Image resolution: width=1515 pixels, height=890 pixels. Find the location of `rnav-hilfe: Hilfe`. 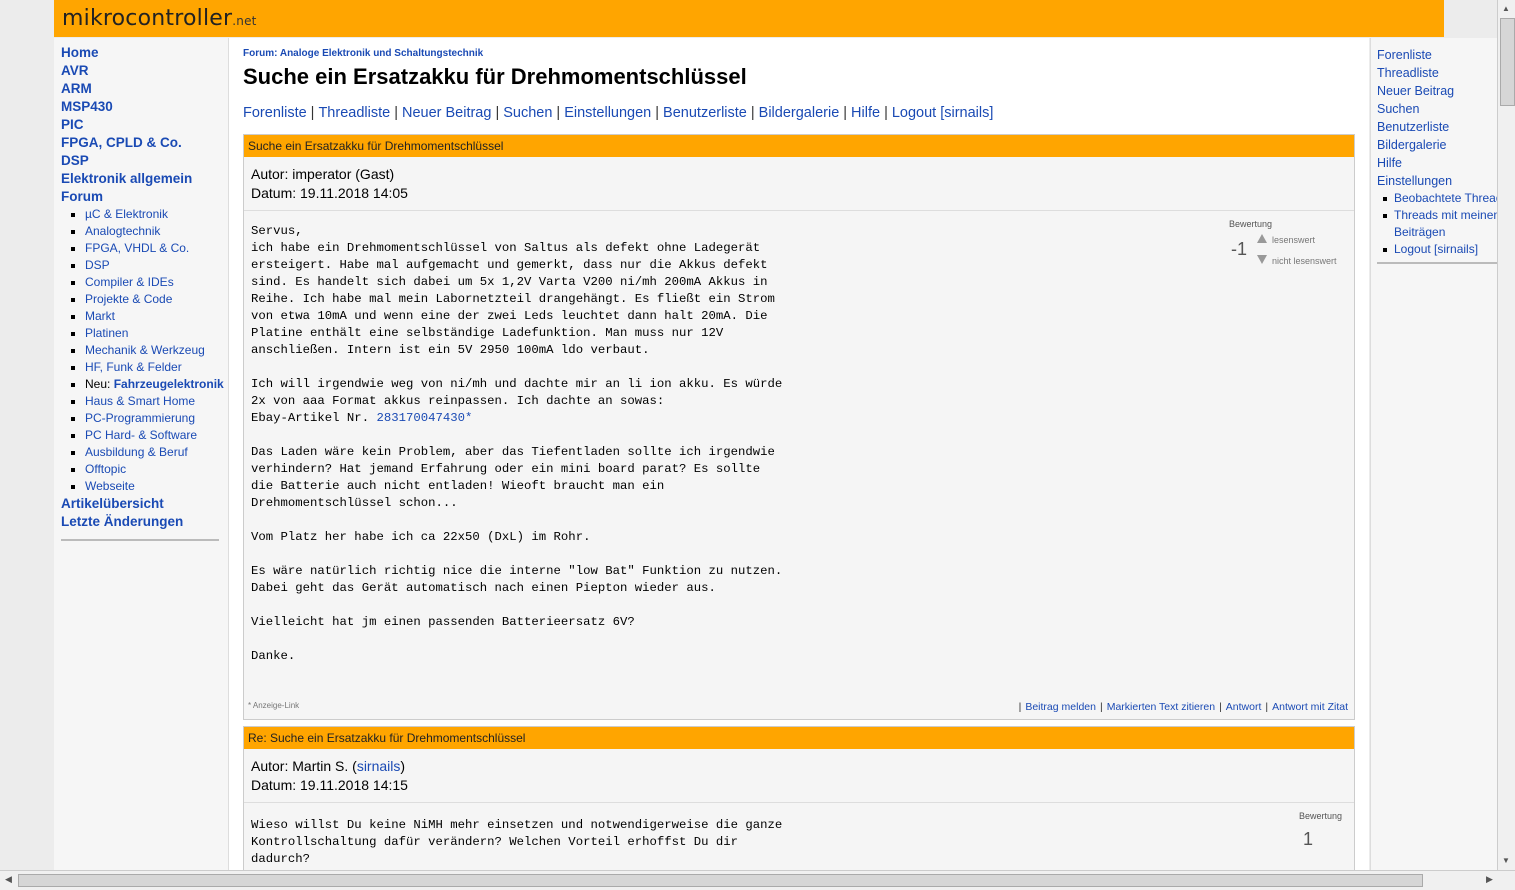

rnav-hilfe: Hilfe is located at coordinates (1389, 163).